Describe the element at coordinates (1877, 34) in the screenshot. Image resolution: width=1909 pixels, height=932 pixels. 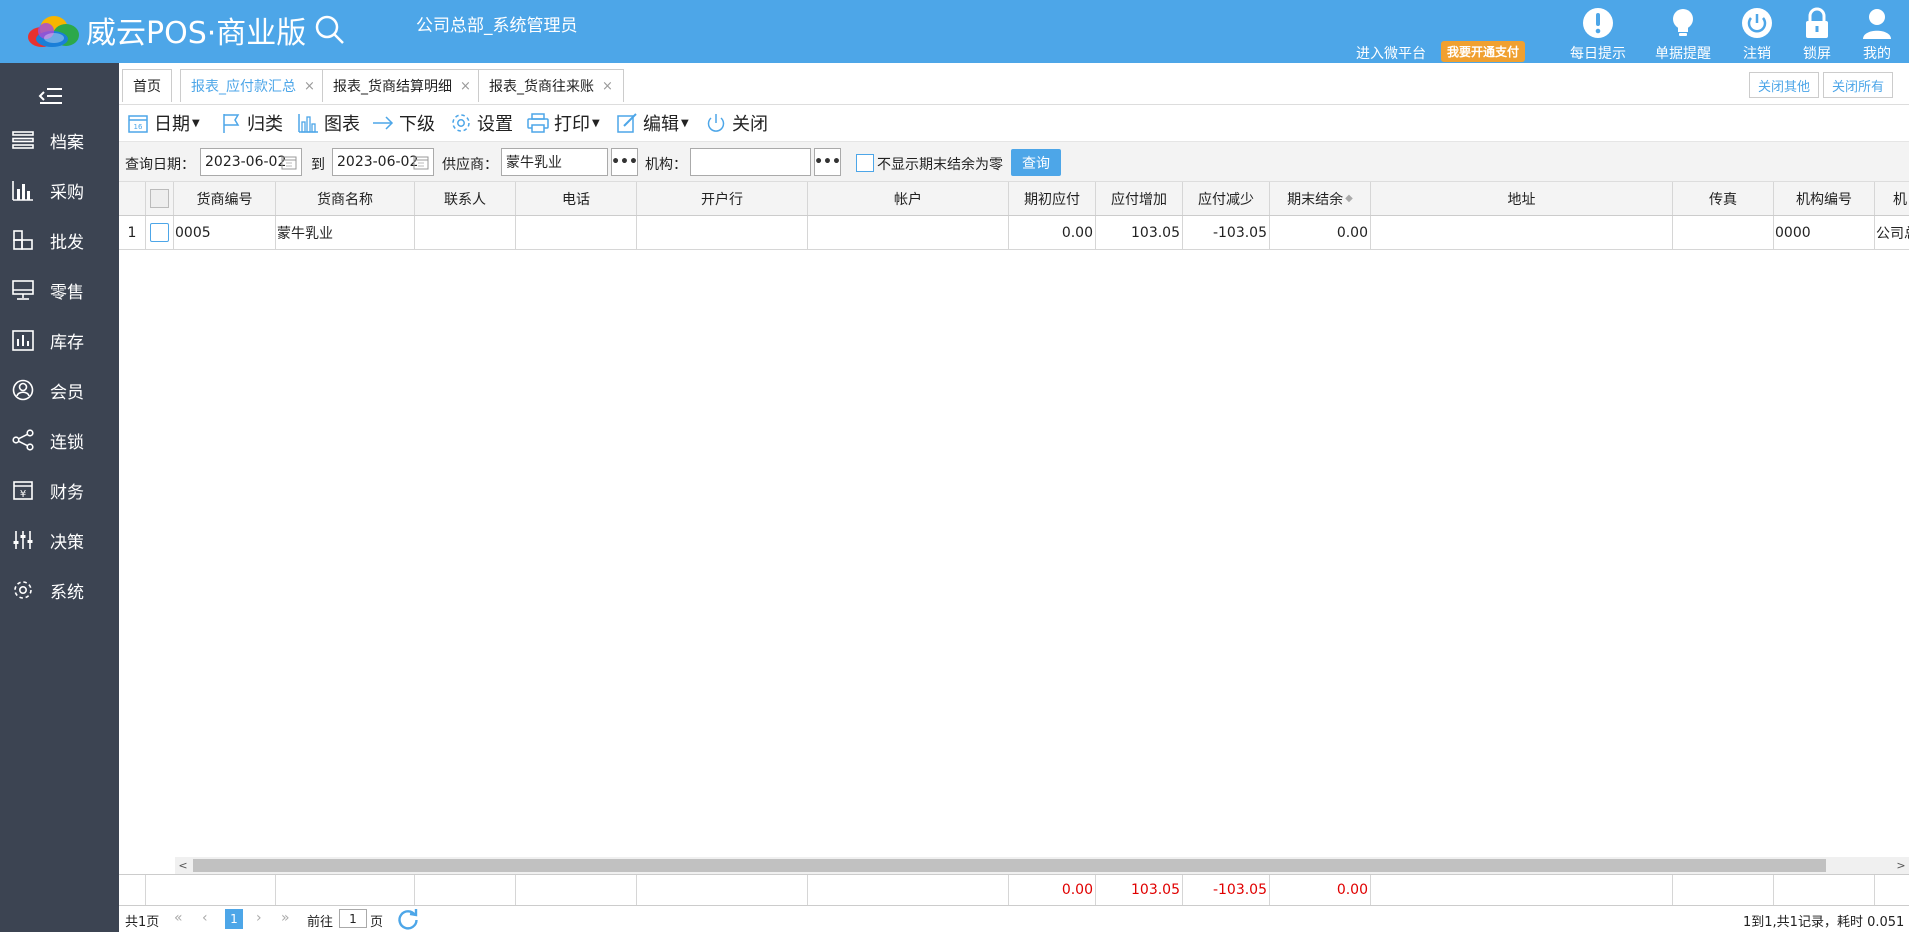
I see `my-profile-button: 我的` at that location.